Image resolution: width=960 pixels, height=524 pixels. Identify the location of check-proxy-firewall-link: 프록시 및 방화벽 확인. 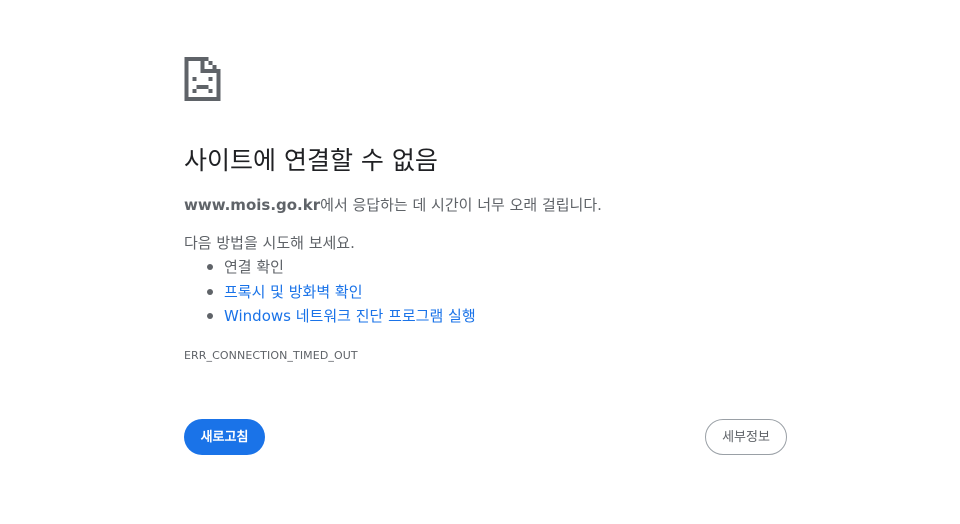
(293, 292).